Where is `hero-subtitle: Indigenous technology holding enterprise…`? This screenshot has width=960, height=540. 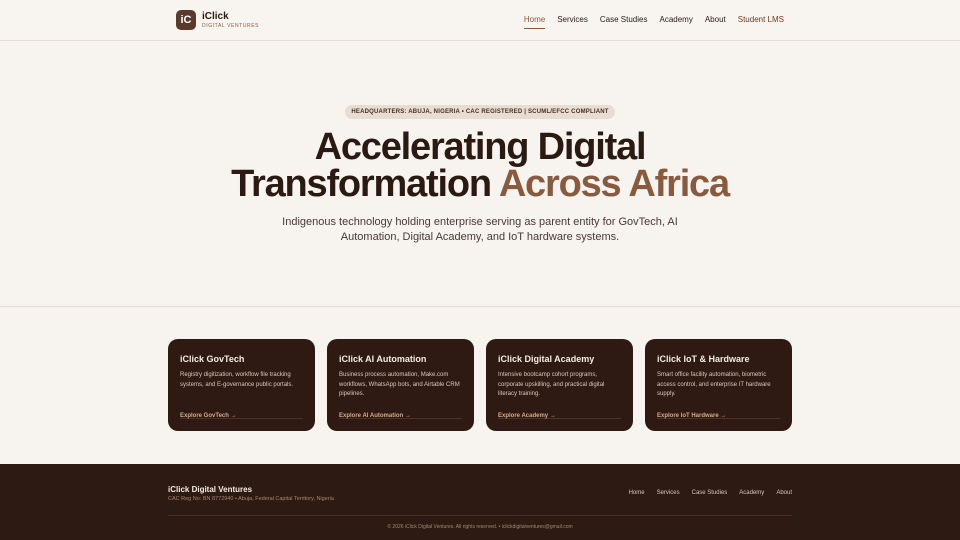 hero-subtitle: Indigenous technology holding enterprise… is located at coordinates (480, 229).